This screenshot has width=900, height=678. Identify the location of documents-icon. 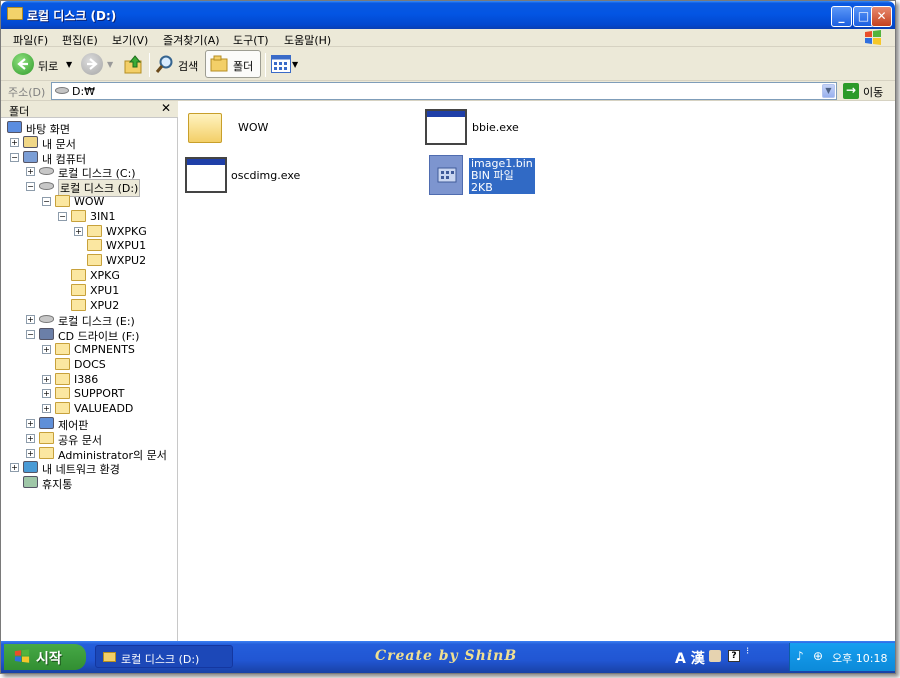
(30, 141).